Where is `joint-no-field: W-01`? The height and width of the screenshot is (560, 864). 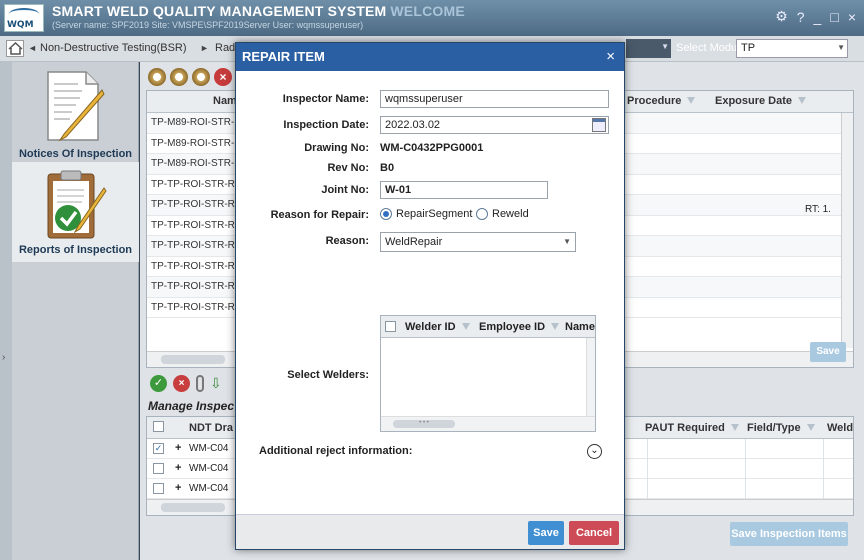
joint-no-field: W-01 is located at coordinates (464, 190).